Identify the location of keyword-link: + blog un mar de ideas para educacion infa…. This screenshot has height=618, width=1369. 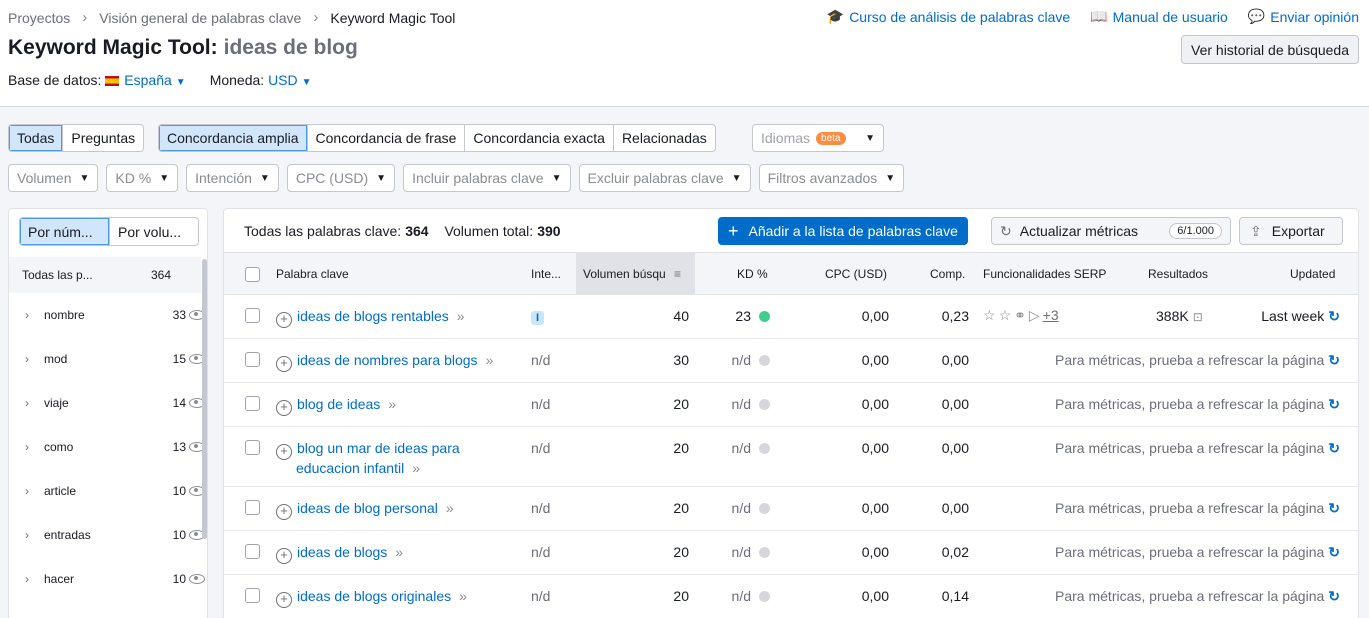
(368, 458).